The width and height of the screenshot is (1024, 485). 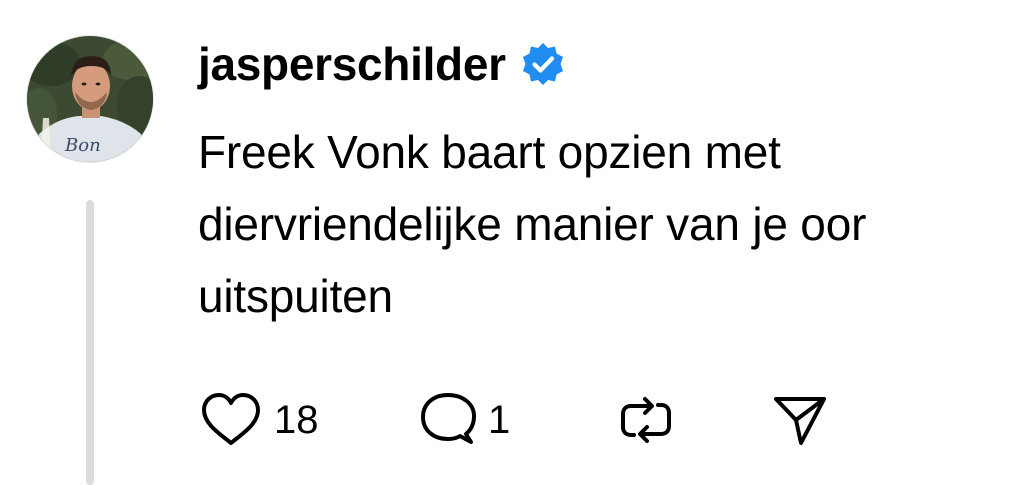 I want to click on thread-line, so click(x=90, y=342).